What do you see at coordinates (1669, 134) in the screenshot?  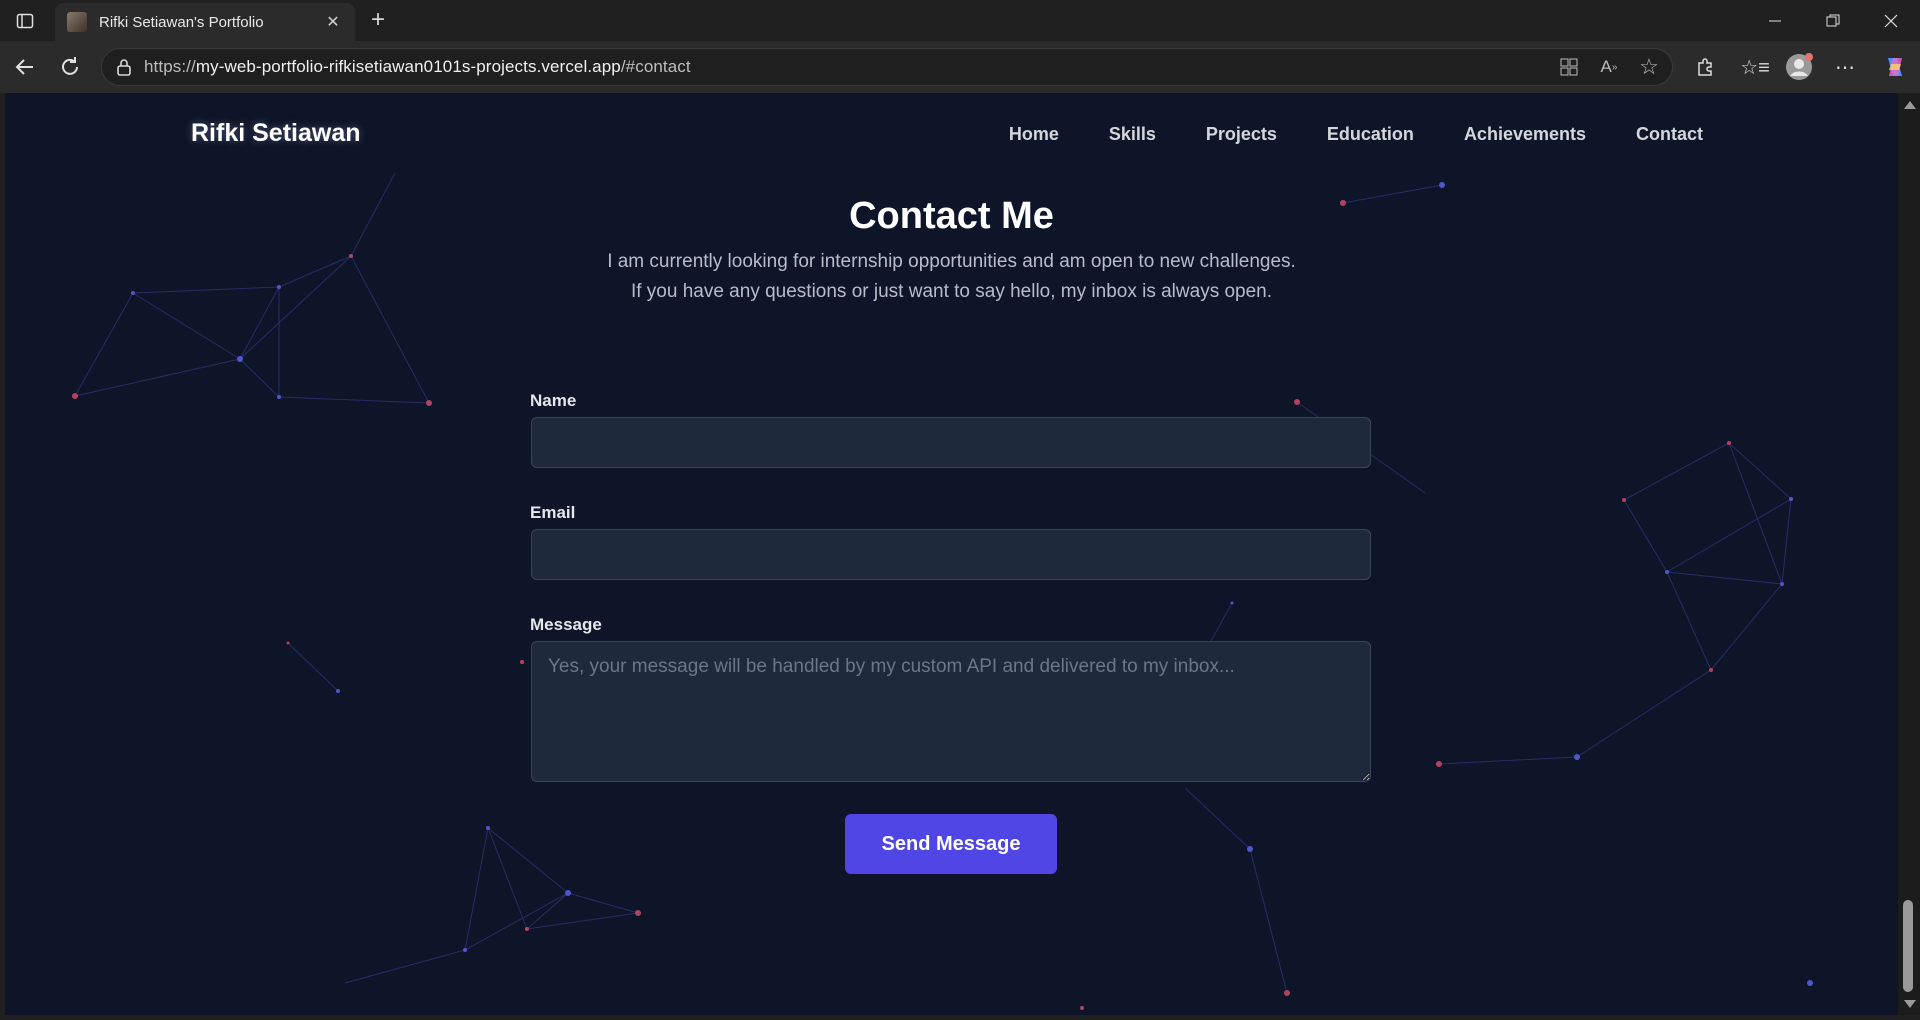 I see `nav-contact: Contact` at bounding box center [1669, 134].